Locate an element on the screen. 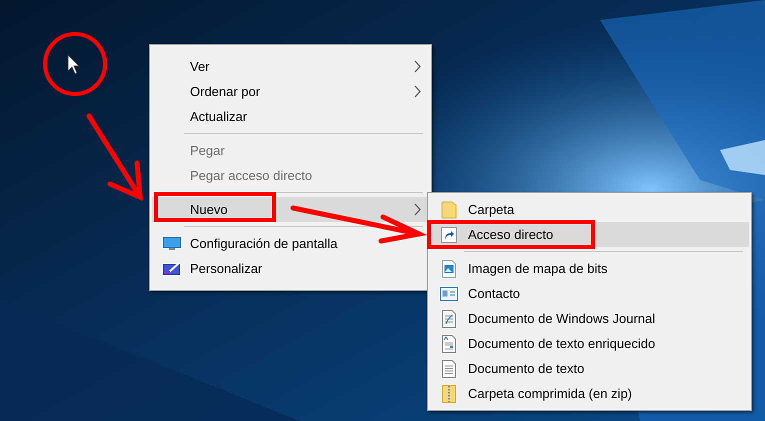  zip-folder-icon is located at coordinates (449, 393).